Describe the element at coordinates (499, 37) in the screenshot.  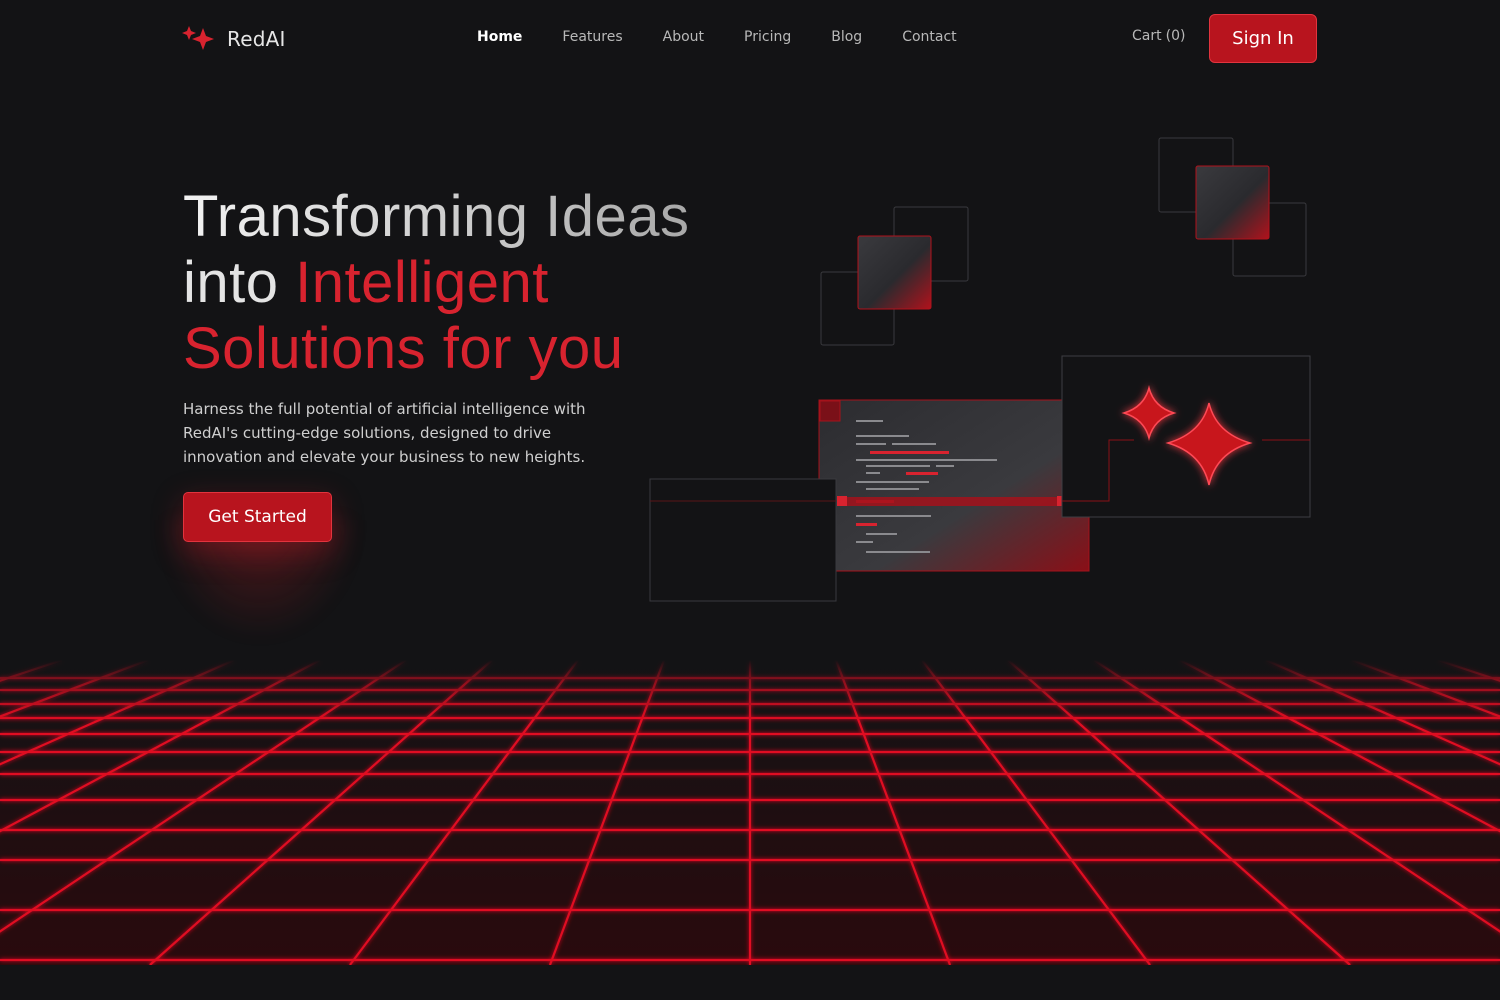
I see `nav-link-home: Home` at that location.